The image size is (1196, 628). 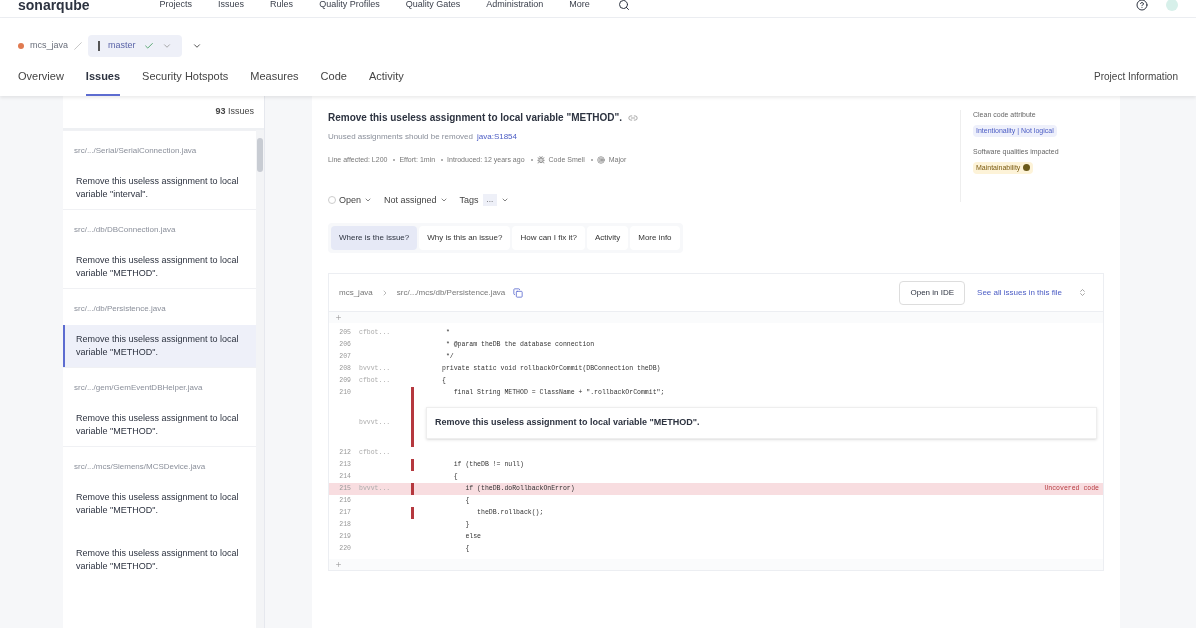 I want to click on dropdown-icon, so click(x=196, y=46).